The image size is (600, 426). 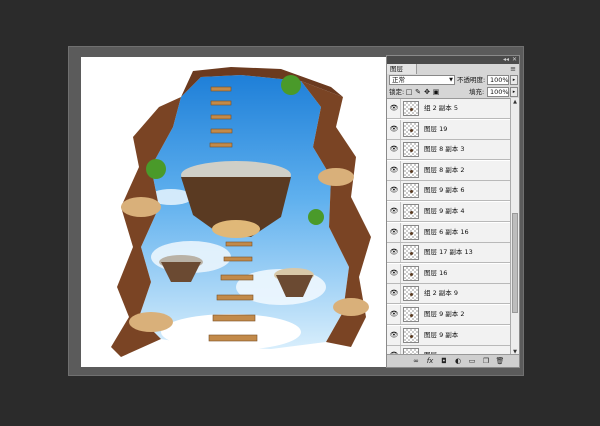 I want to click on lock-transparent-icon: □, so click(x=409, y=92).